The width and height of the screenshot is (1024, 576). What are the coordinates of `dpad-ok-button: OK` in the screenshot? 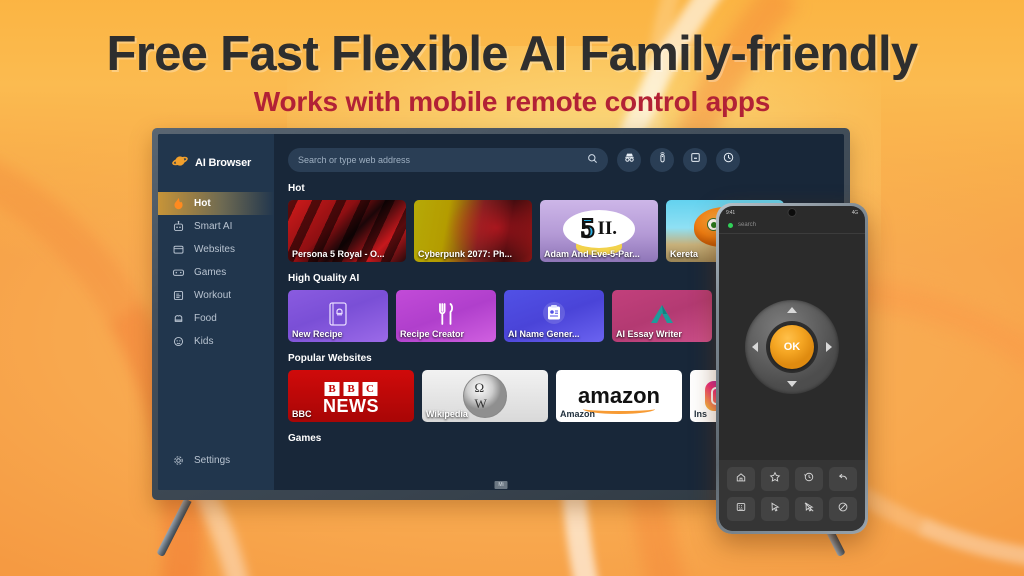 It's located at (792, 347).